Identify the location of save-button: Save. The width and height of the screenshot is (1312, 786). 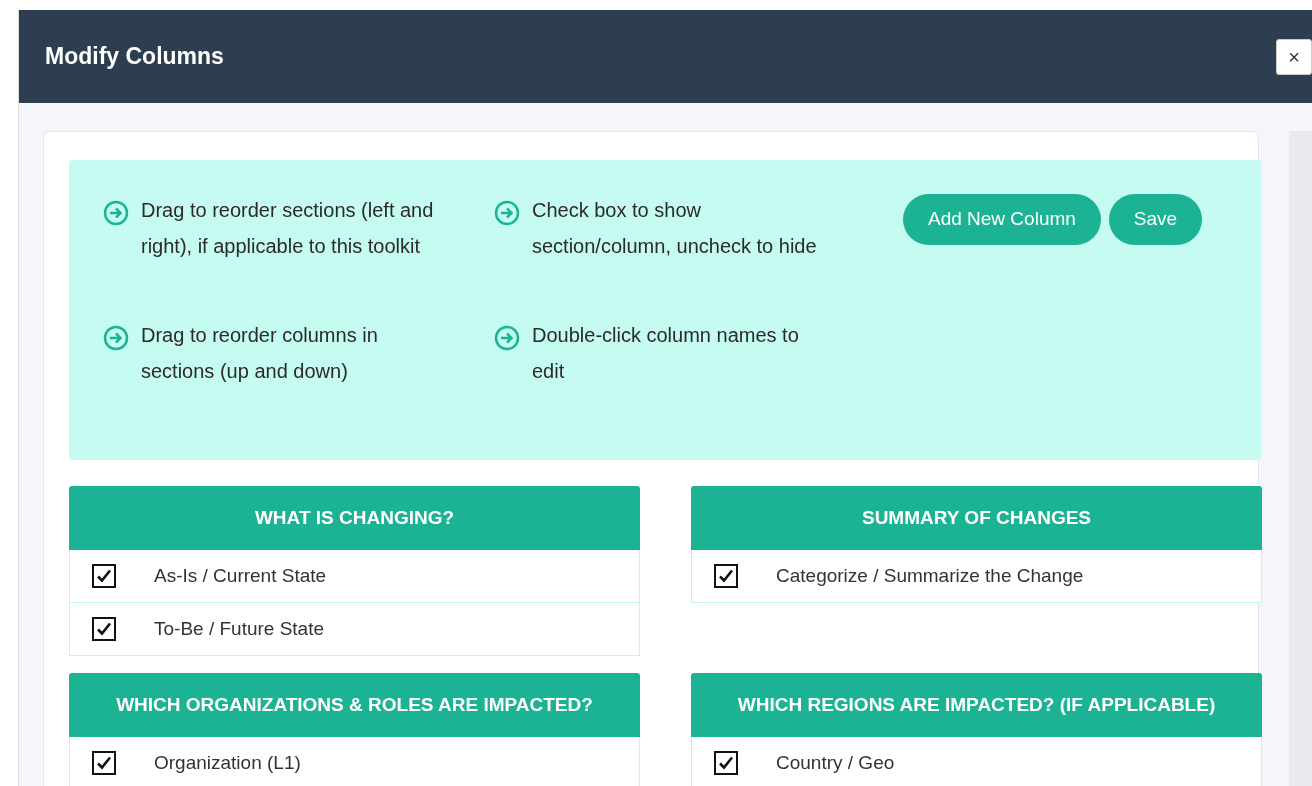
(1155, 219).